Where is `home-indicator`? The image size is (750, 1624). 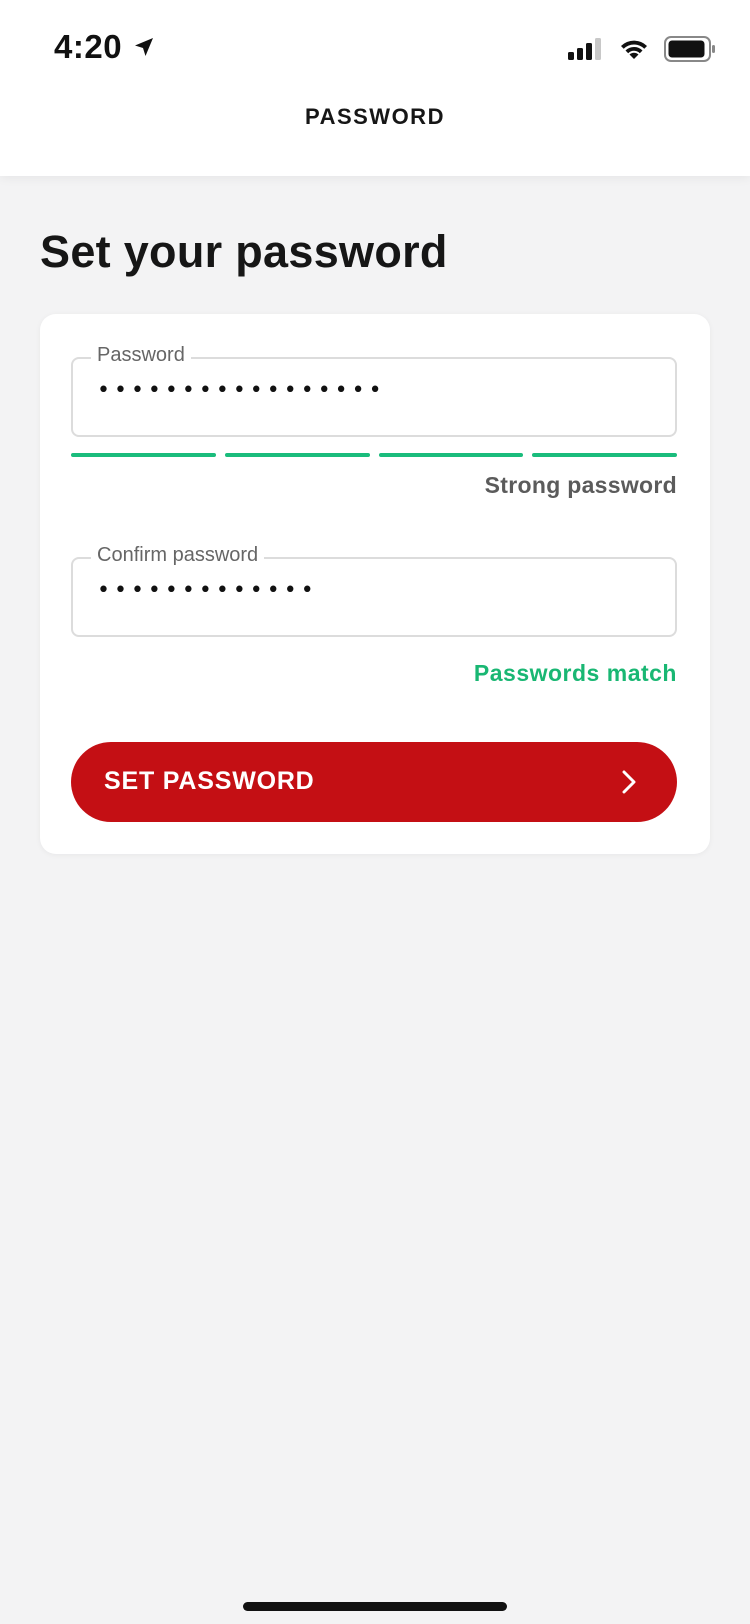 home-indicator is located at coordinates (375, 1606).